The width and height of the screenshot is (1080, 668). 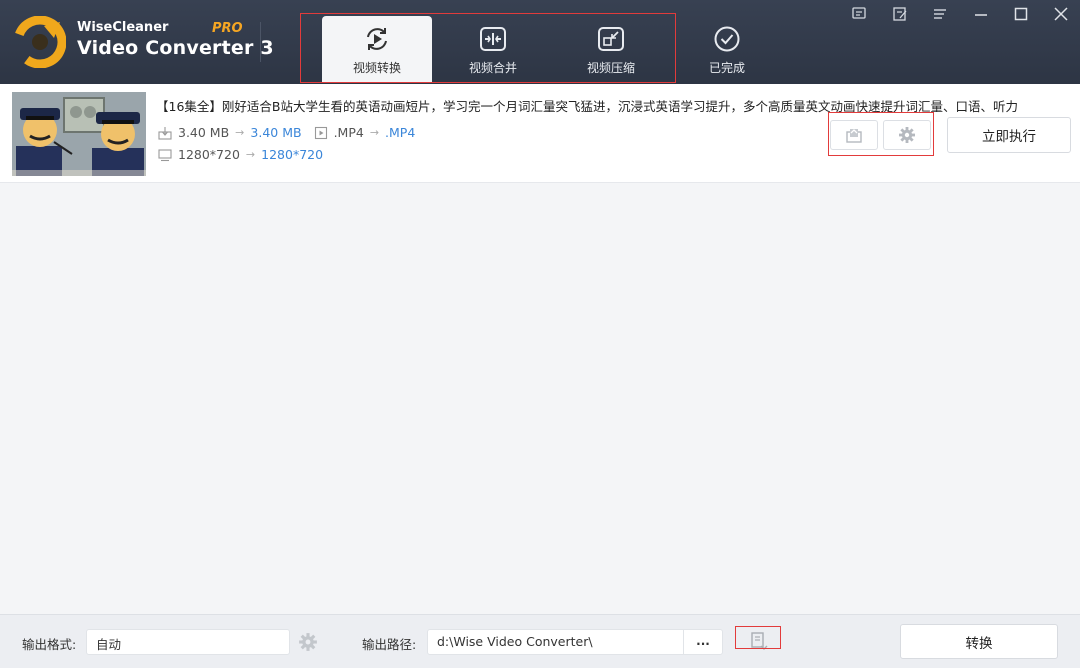 What do you see at coordinates (123, 27) in the screenshot?
I see `brand-name: WiseCleaner` at bounding box center [123, 27].